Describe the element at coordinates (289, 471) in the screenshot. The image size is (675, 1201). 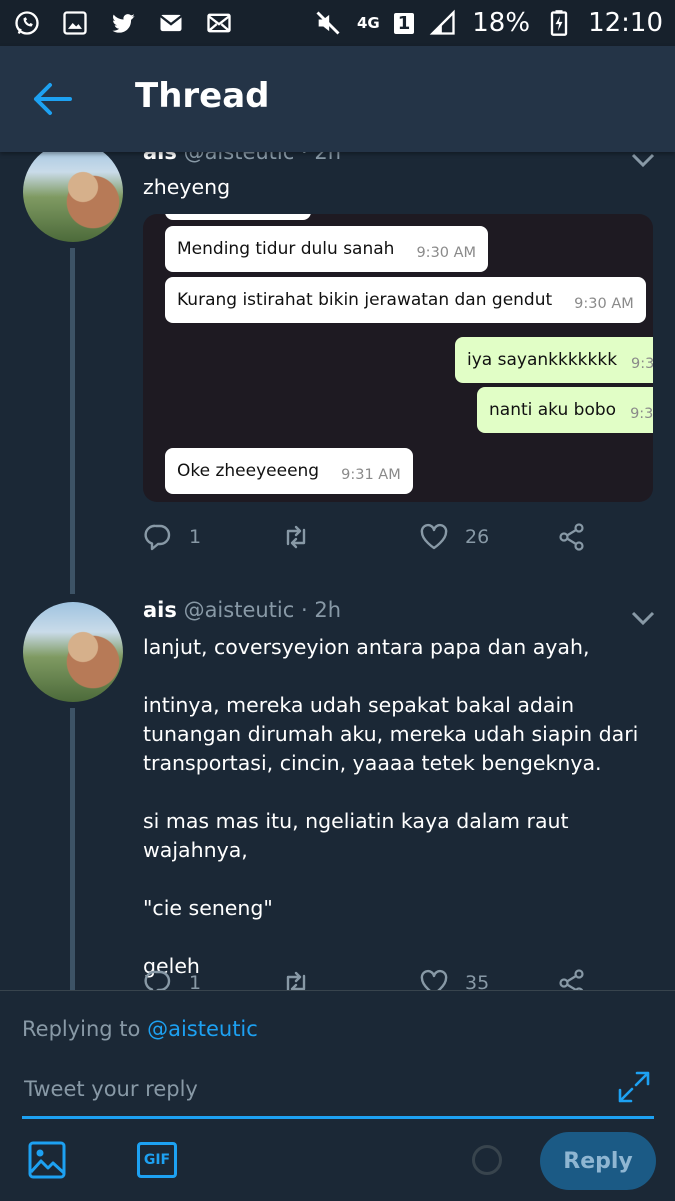
I see `chat-bubble: Oke zheeyeeeng 9:31 AM` at that location.